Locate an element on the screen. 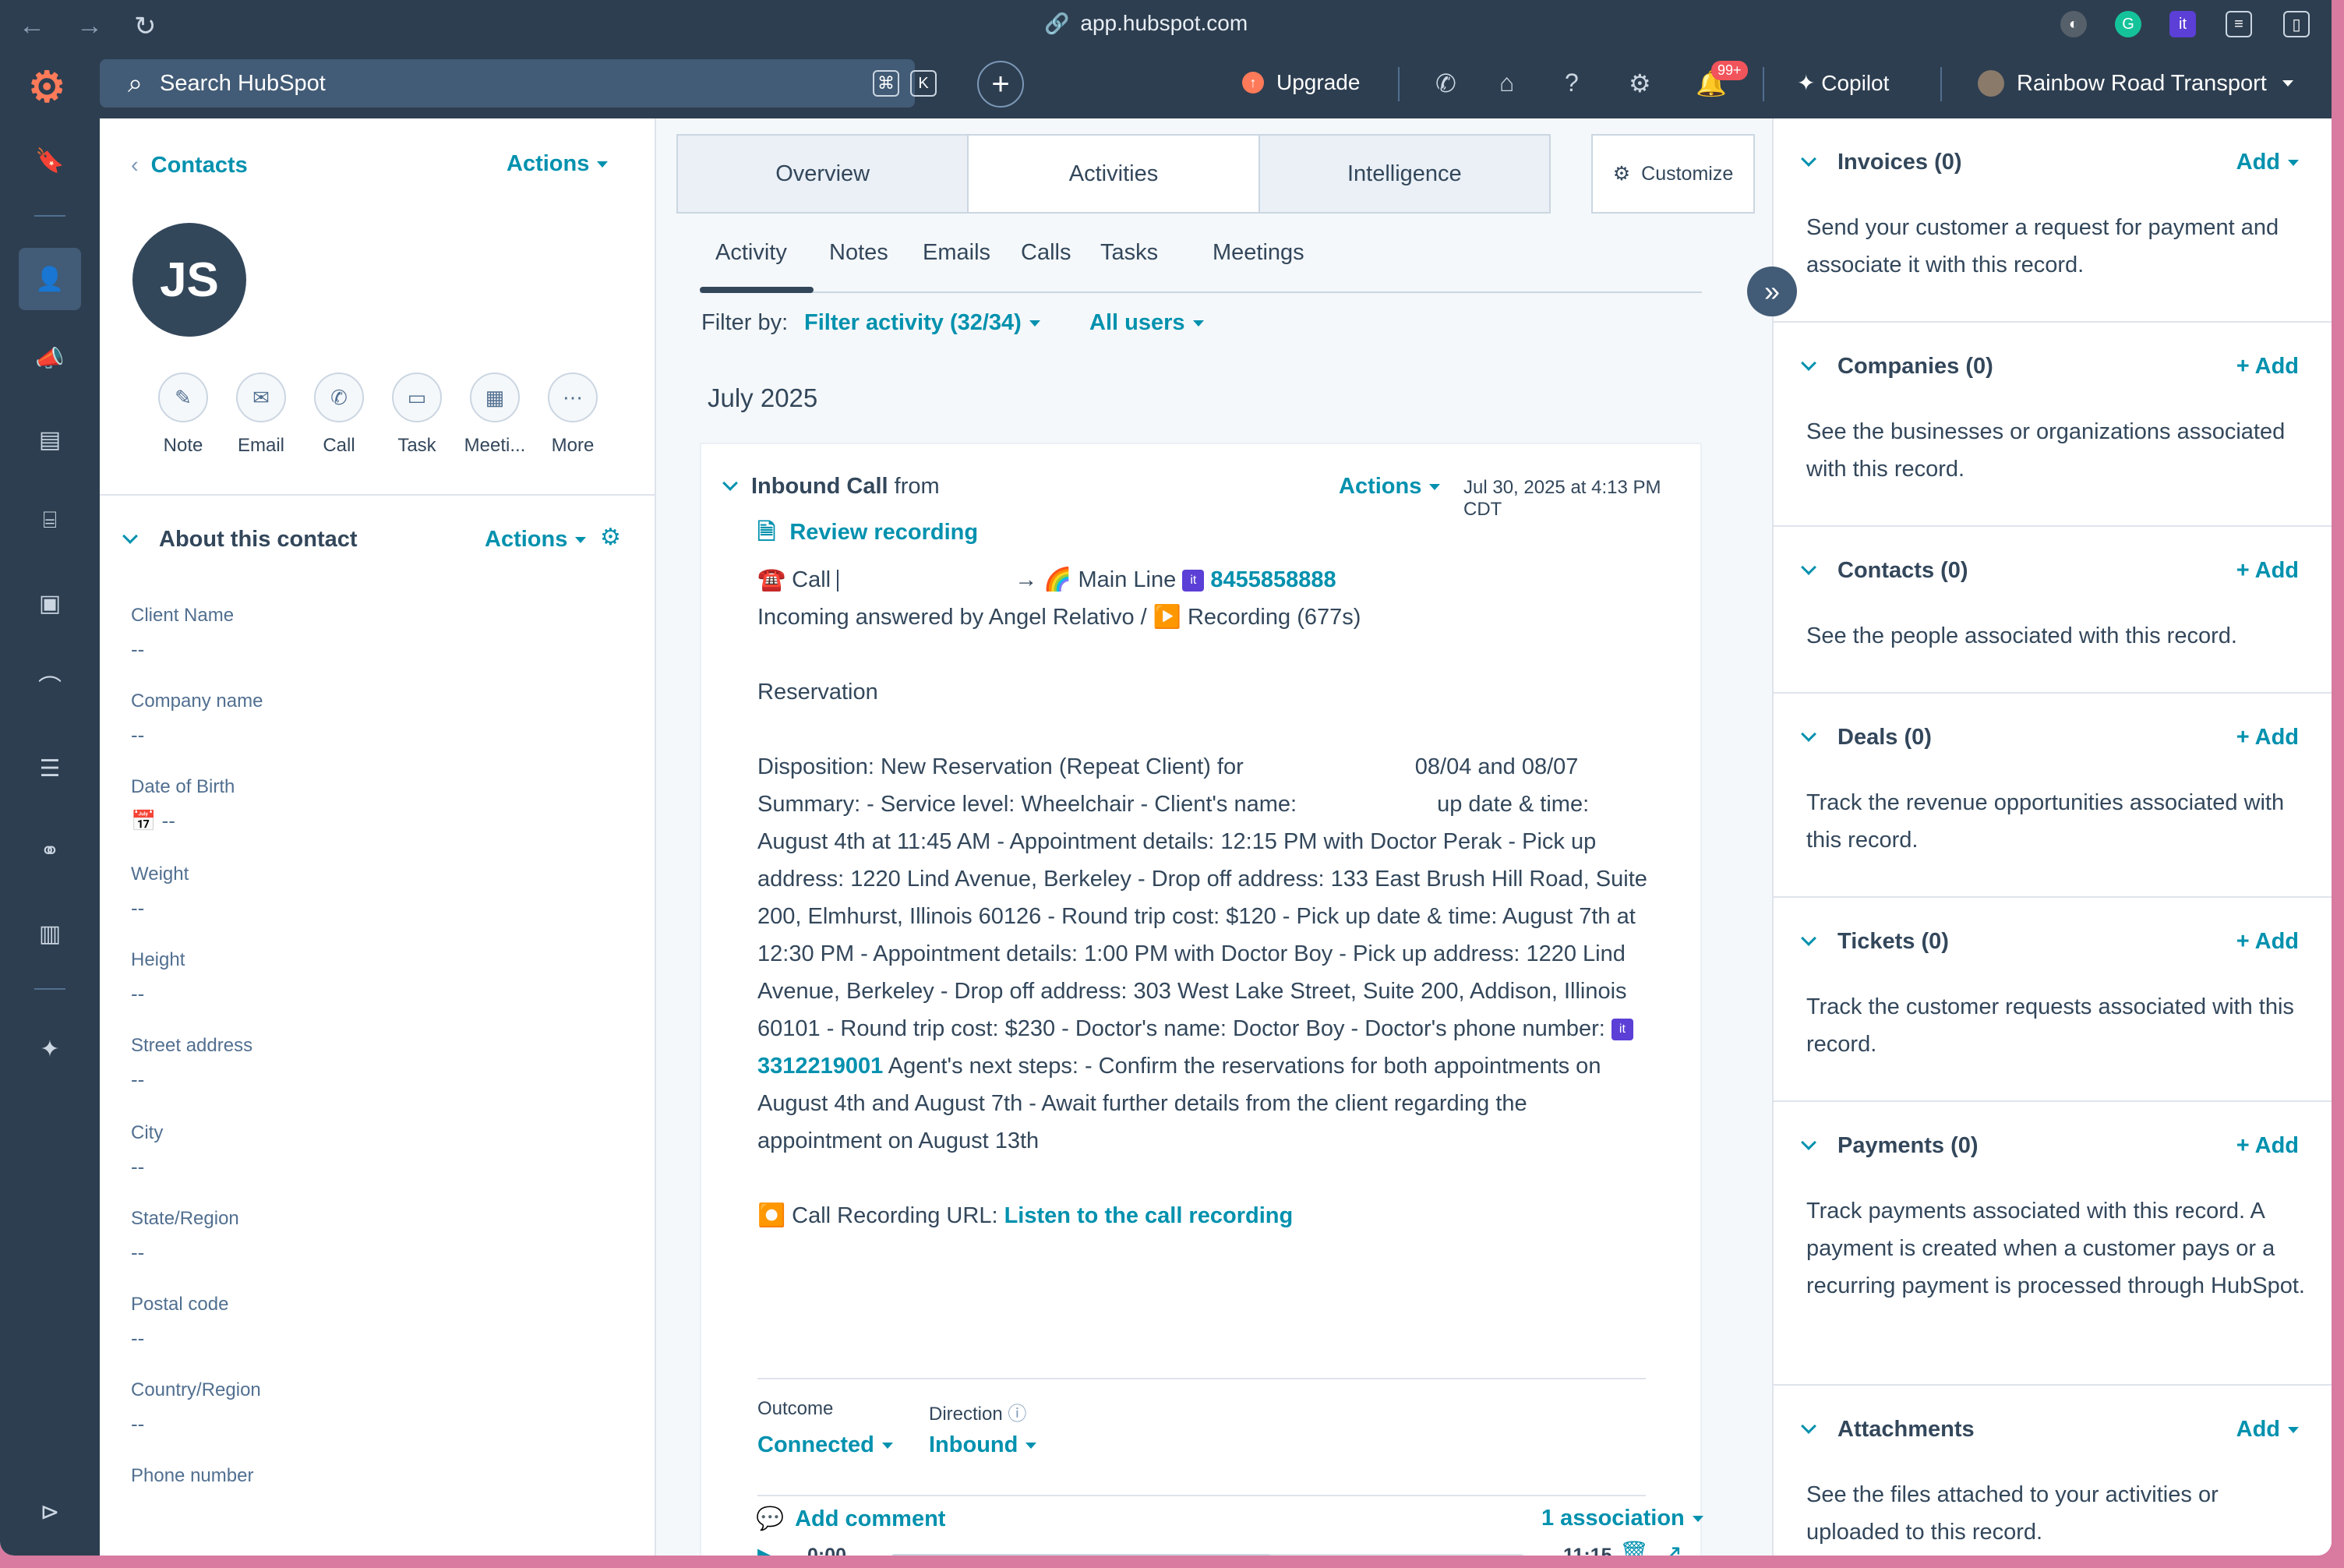 Image resolution: width=2344 pixels, height=1568 pixels. subtab-emails: Emails is located at coordinates (956, 253).